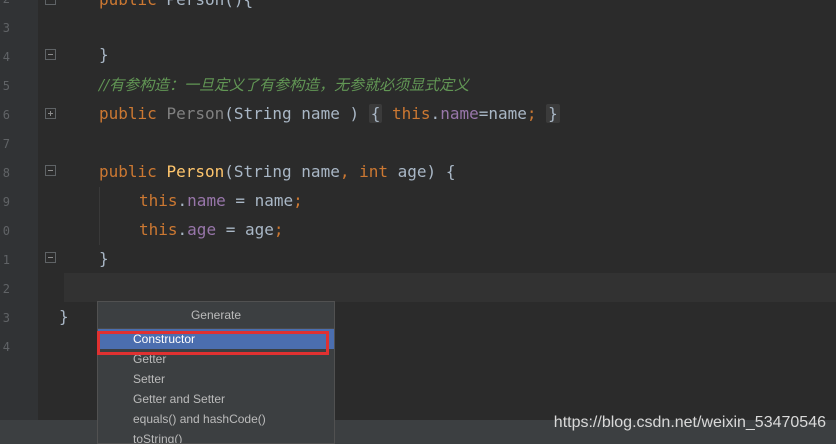  Describe the element at coordinates (99, 216) in the screenshot. I see `indent-guide` at that location.